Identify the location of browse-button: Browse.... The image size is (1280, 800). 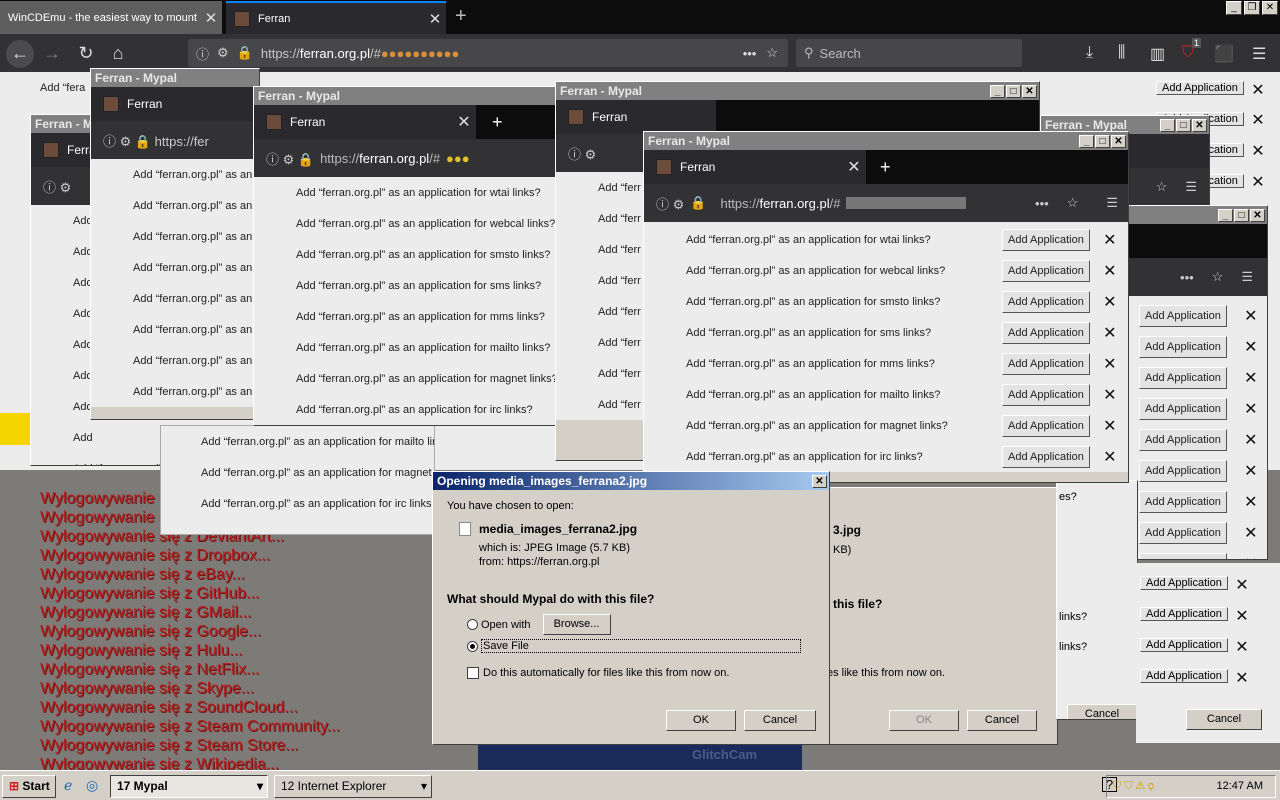
(576, 624).